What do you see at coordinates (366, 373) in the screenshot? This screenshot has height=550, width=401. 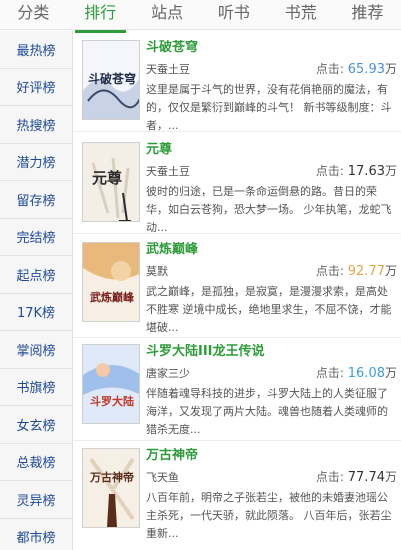 I see `clicks-value: 16.08` at bounding box center [366, 373].